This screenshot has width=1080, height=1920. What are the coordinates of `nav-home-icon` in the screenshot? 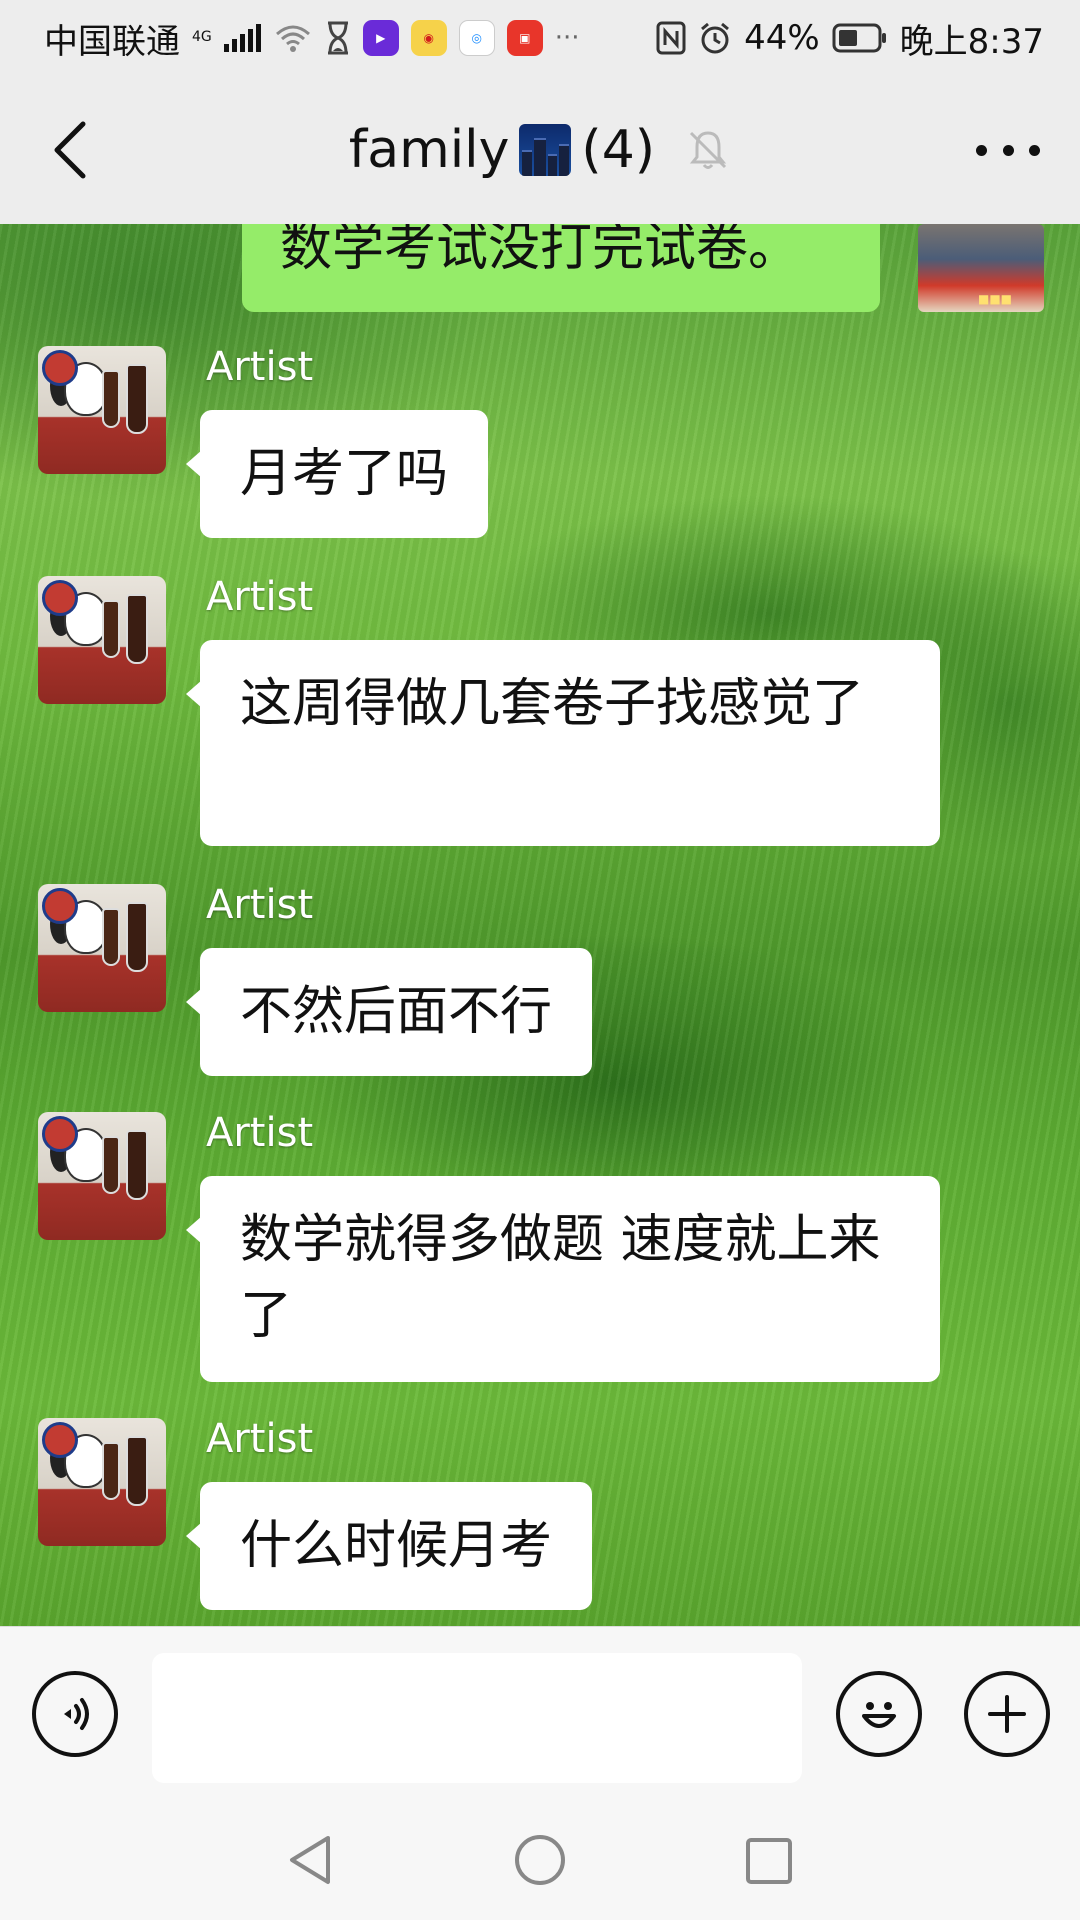 It's located at (540, 1860).